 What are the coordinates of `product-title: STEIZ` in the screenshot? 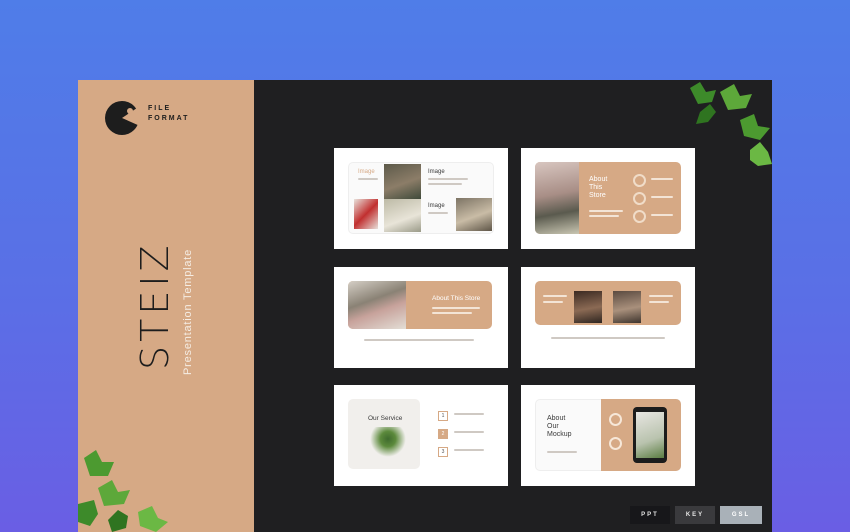 It's located at (155, 305).